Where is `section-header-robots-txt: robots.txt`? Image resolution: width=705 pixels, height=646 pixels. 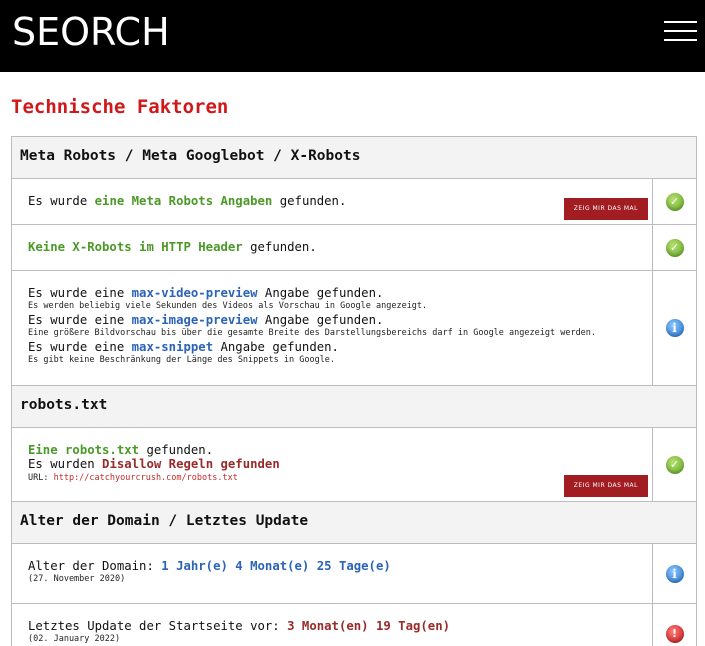
section-header-robots-txt: robots.txt is located at coordinates (354, 407).